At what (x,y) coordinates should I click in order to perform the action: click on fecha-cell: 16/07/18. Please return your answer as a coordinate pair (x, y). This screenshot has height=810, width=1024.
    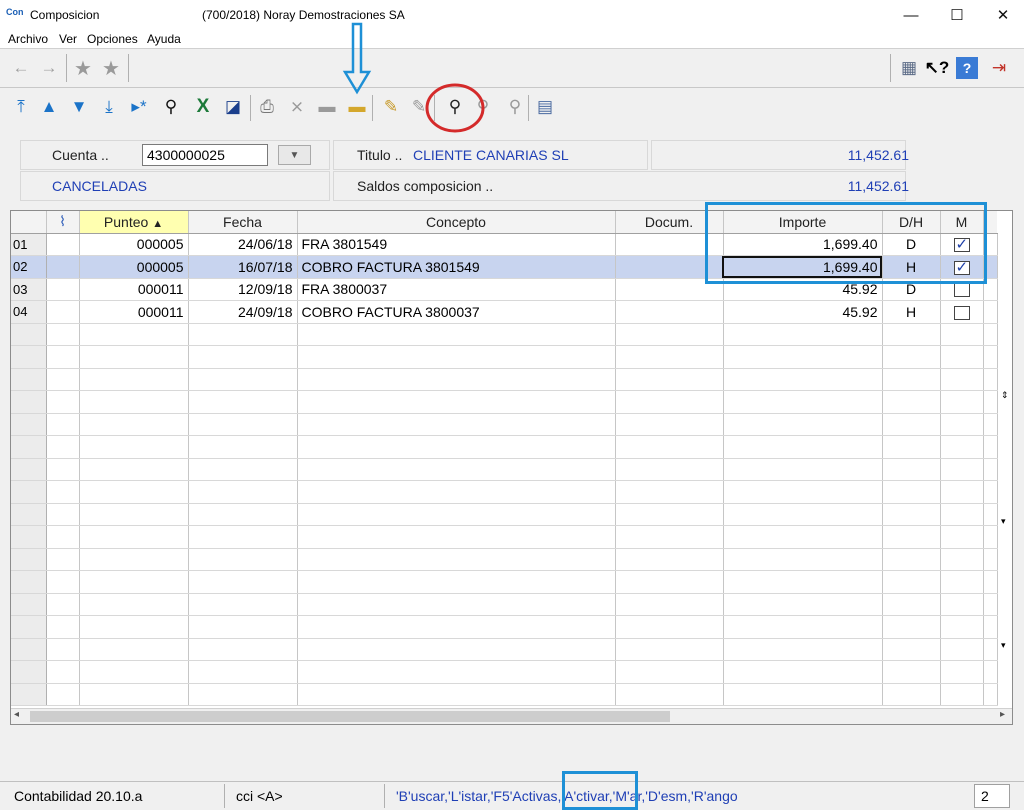
    Looking at the image, I should click on (243, 267).